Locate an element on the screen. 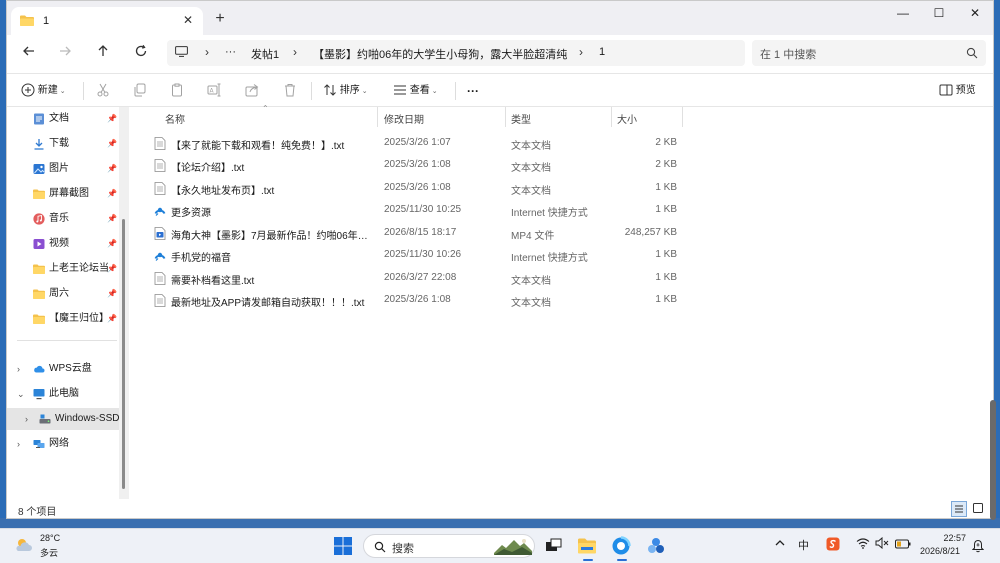 The width and height of the screenshot is (1000, 563). computer-icon is located at coordinates (39, 394).